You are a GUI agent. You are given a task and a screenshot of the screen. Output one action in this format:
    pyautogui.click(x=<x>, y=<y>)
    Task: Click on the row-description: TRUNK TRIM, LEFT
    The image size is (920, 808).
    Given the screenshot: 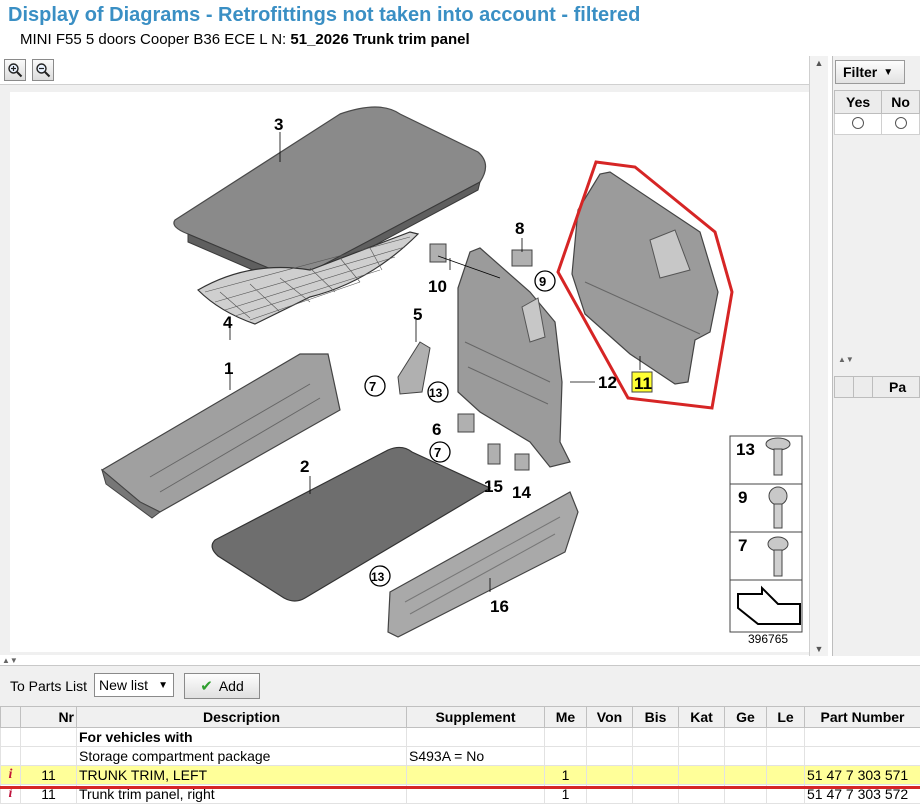 What is the action you would take?
    pyautogui.click(x=241, y=775)
    